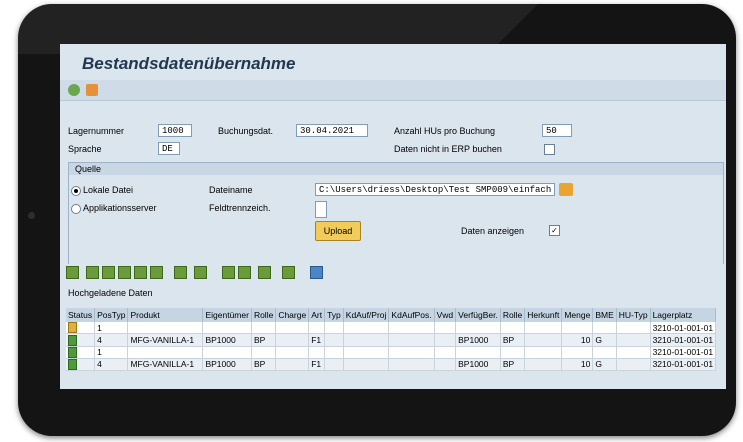 The height and width of the screenshot is (442, 743). I want to click on camera, so click(31, 215).